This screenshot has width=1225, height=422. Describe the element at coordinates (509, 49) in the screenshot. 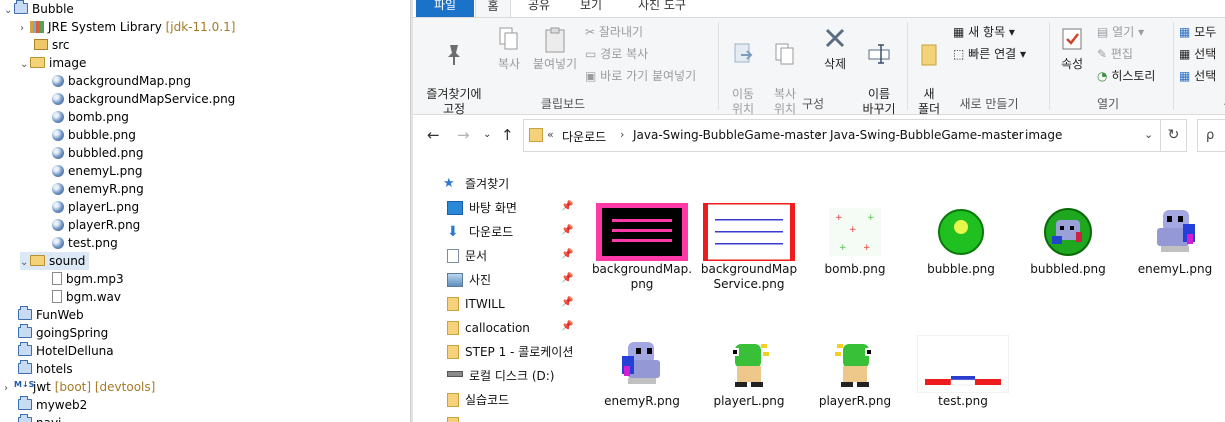

I see `copy-button: 복사` at that location.